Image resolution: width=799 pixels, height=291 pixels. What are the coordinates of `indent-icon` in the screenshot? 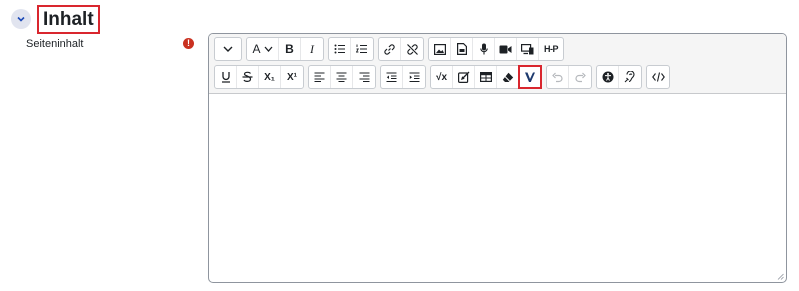 It's located at (414, 77).